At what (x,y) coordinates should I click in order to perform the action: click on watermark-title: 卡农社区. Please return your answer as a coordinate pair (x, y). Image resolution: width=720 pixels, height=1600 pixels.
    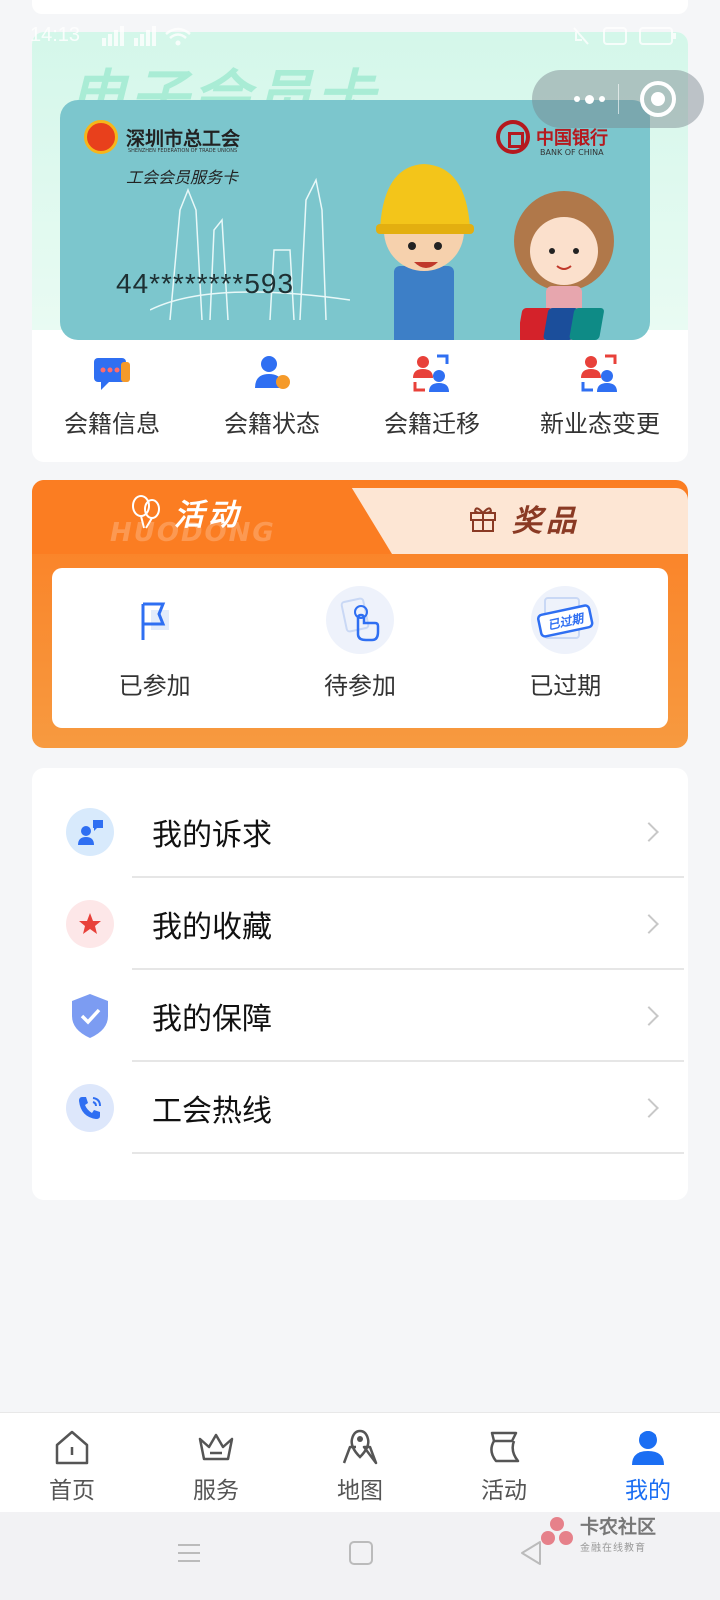
    Looking at the image, I should click on (618, 1527).